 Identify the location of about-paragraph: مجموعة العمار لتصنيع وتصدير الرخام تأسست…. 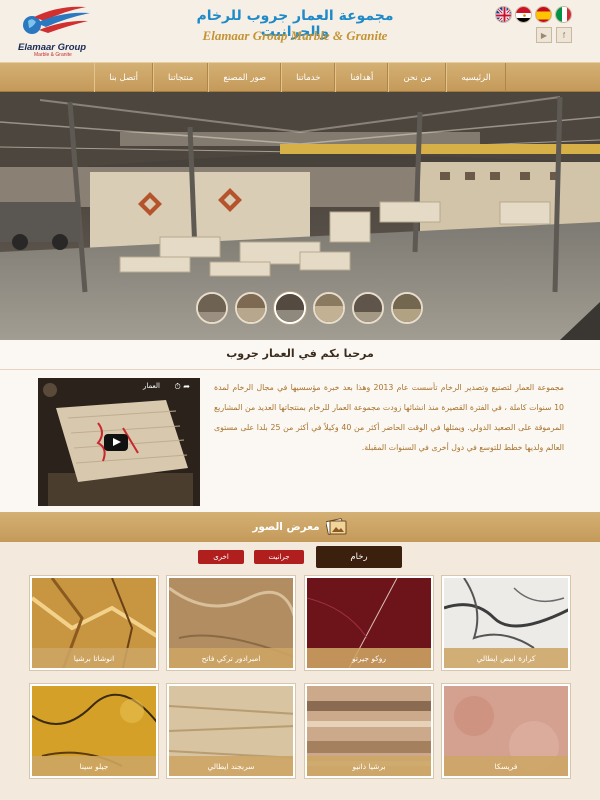
(389, 417).